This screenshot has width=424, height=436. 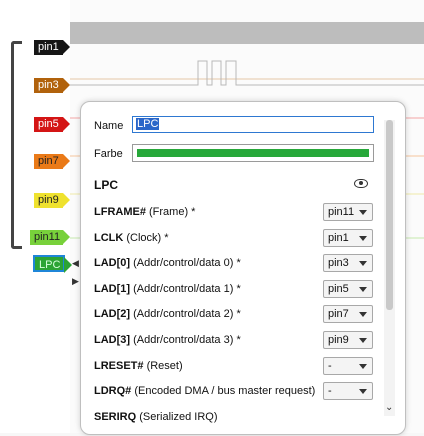 What do you see at coordinates (120, 212) in the screenshot?
I see `signal-name: LFRAME#` at bounding box center [120, 212].